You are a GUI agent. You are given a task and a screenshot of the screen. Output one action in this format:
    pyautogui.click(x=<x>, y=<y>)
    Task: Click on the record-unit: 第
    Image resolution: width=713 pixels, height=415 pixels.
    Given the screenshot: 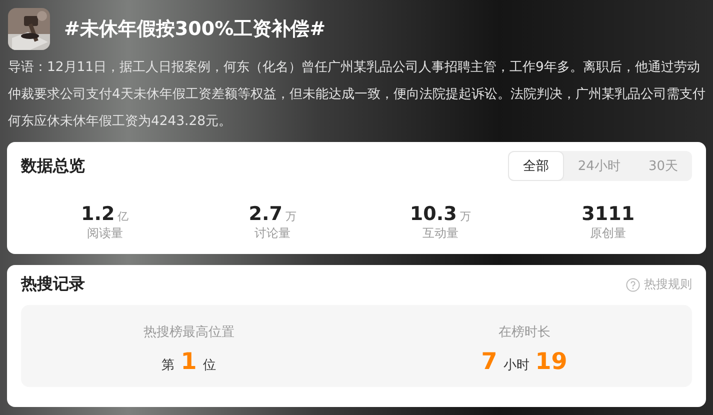 What is the action you would take?
    pyautogui.click(x=168, y=365)
    